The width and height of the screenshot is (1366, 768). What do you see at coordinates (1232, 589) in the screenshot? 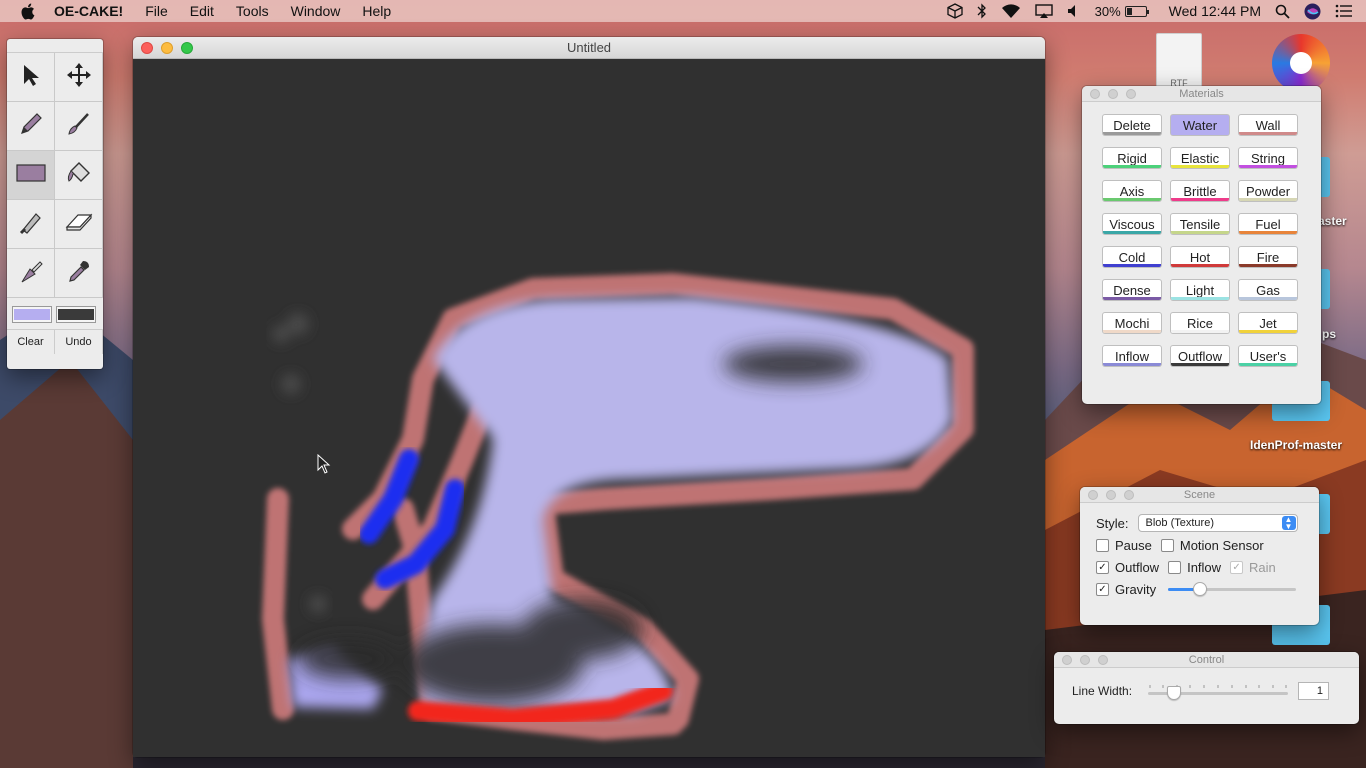
I see `gravity-slider` at bounding box center [1232, 589].